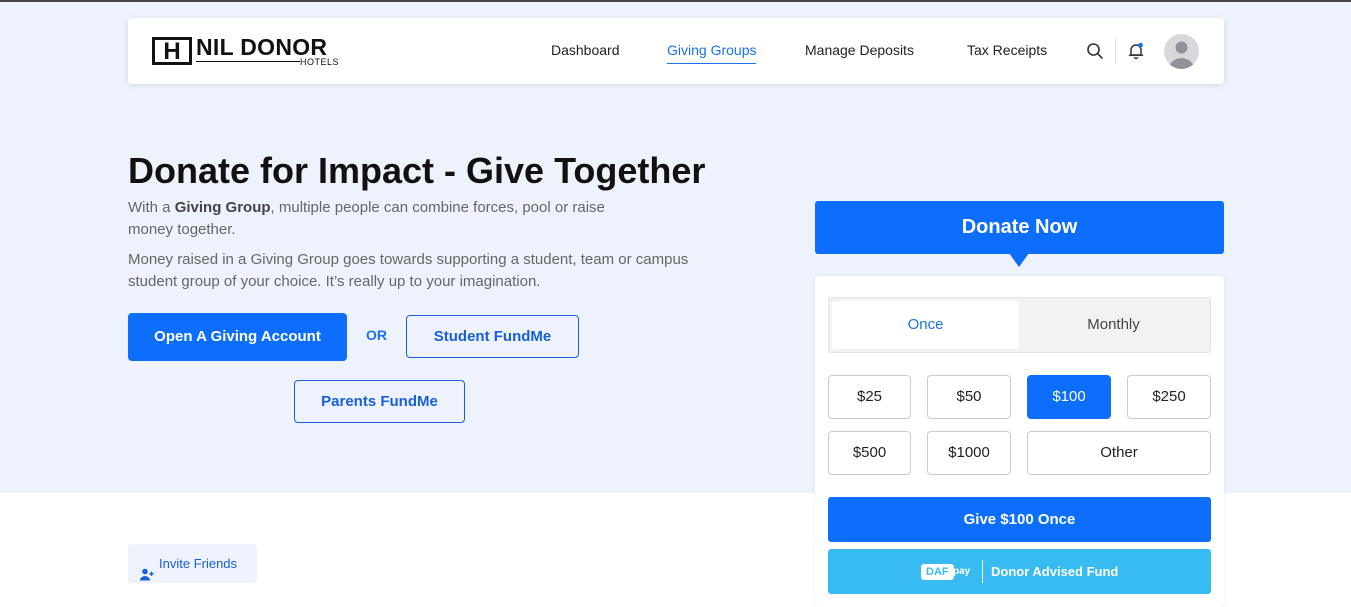 The image size is (1351, 607). Describe the element at coordinates (320, 62) in the screenshot. I see `brand-subtitle: HOTELS` at that location.